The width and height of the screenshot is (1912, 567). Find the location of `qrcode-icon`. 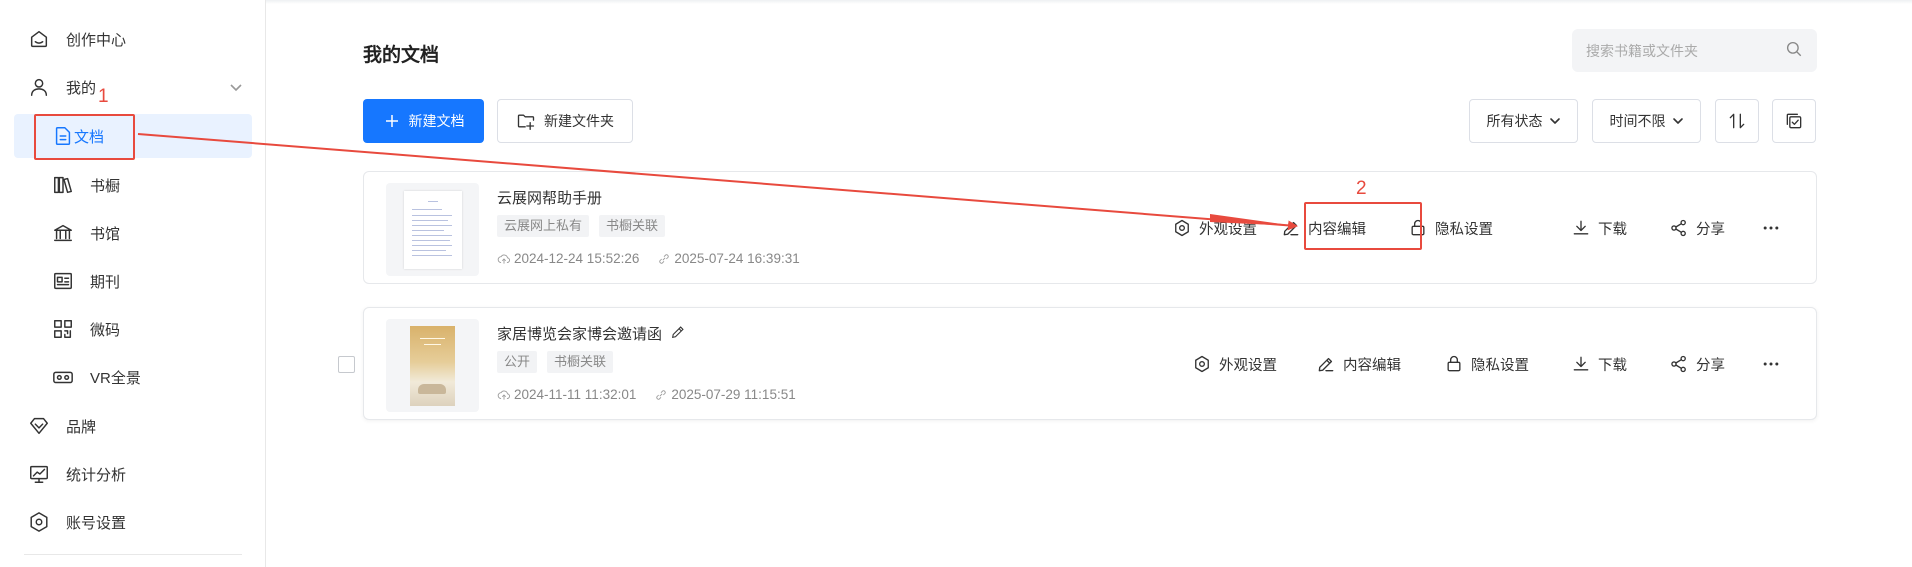

qrcode-icon is located at coordinates (63, 329).